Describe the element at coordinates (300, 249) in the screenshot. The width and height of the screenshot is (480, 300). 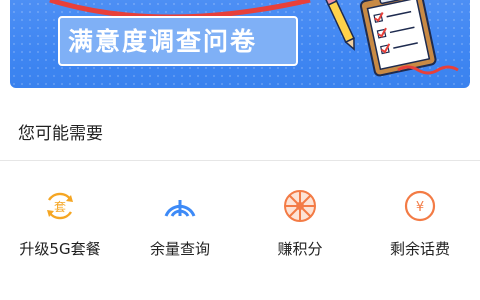
I see `service-label: 赚积分` at that location.